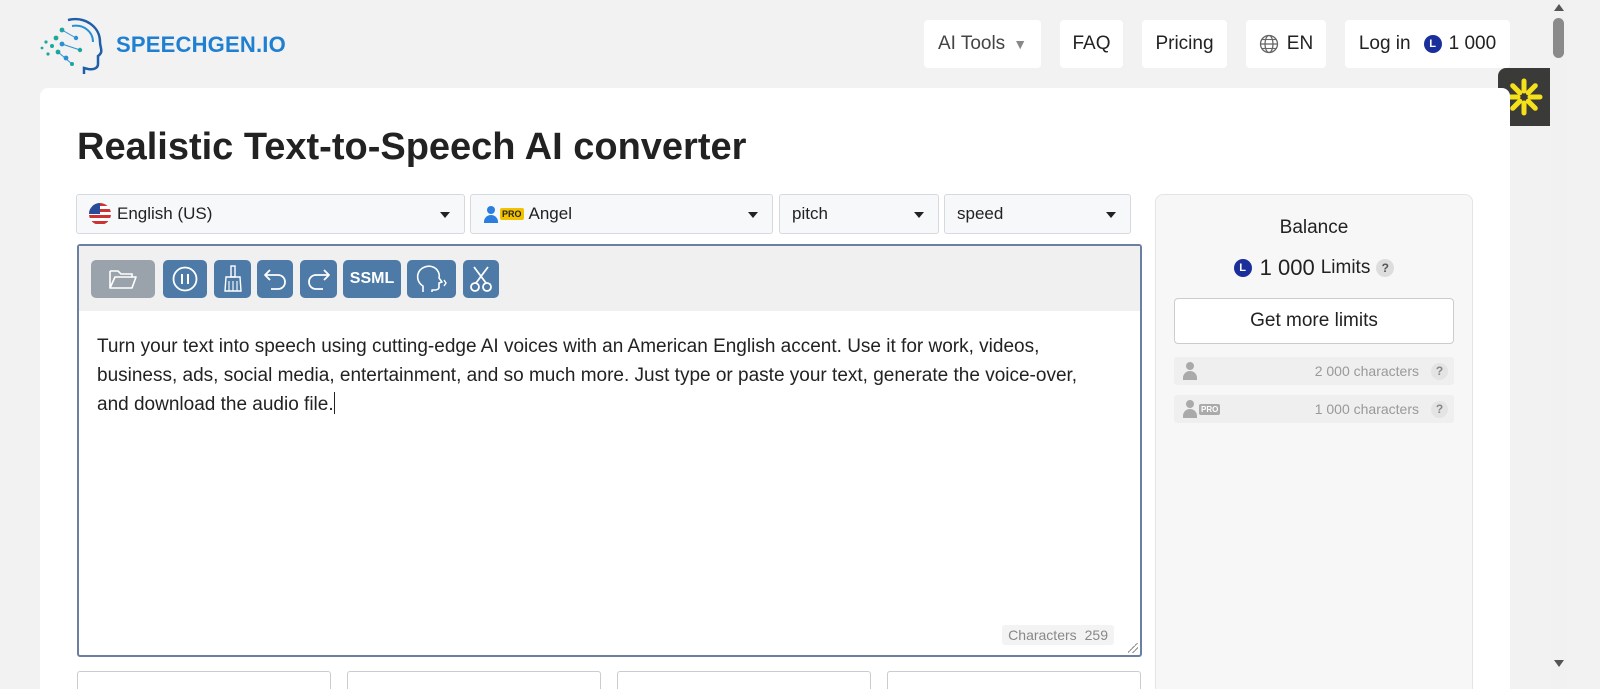 This screenshot has width=1600, height=689. I want to click on login-label: Log in, so click(1384, 43).